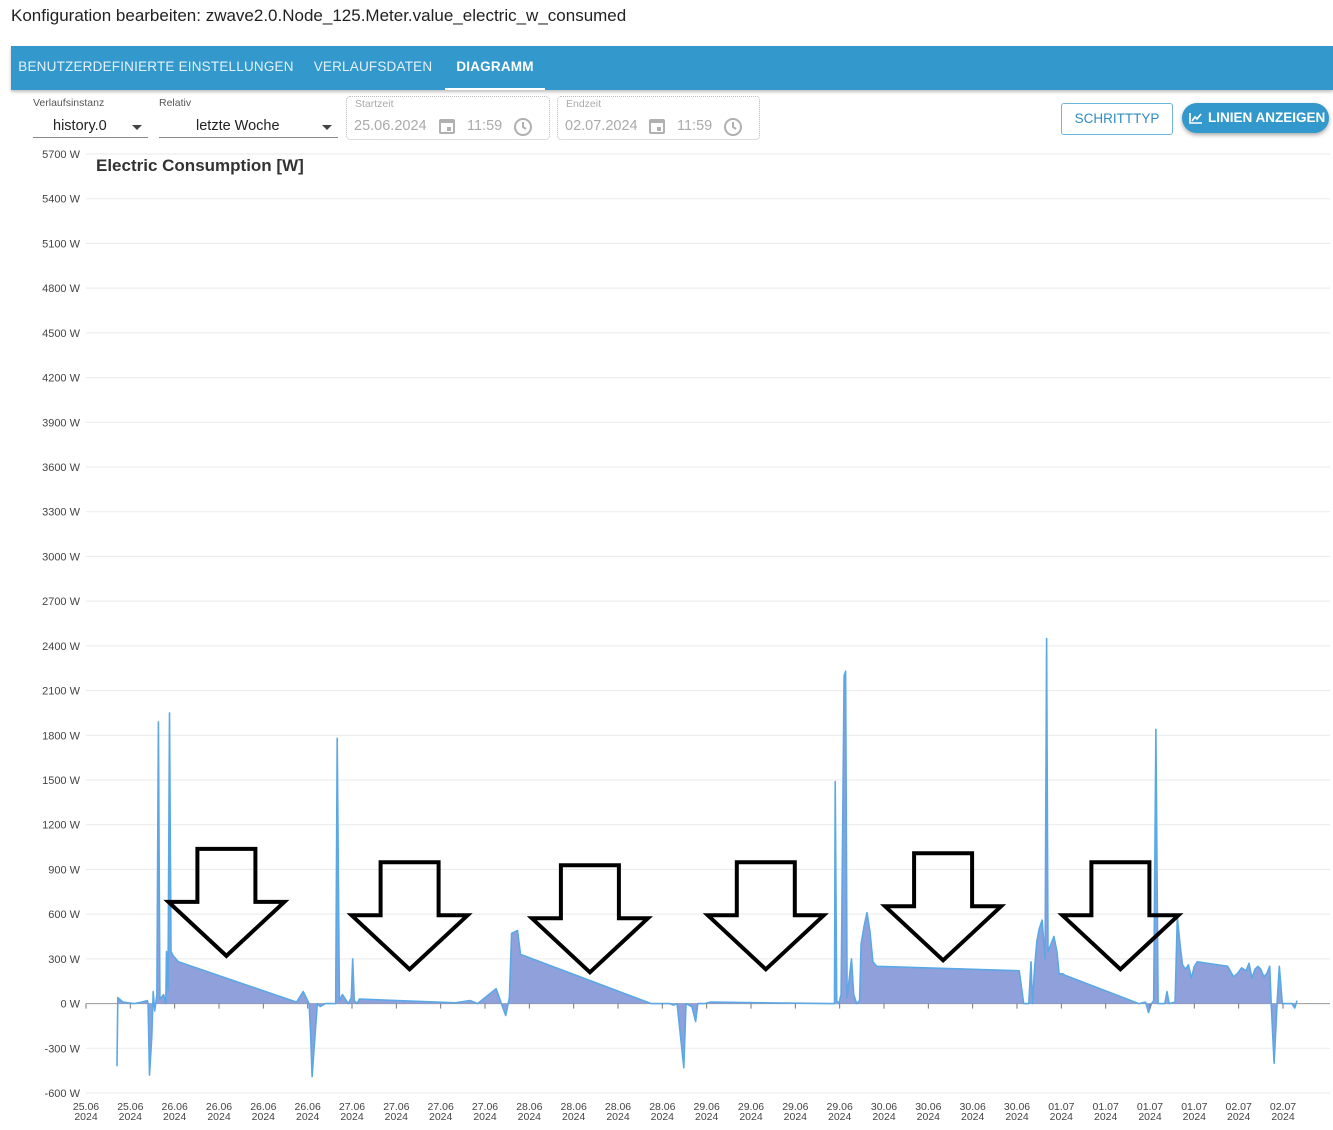 The height and width of the screenshot is (1130, 1333). Describe the element at coordinates (64, 960) in the screenshot. I see `y-tick-label: 300 W` at that location.